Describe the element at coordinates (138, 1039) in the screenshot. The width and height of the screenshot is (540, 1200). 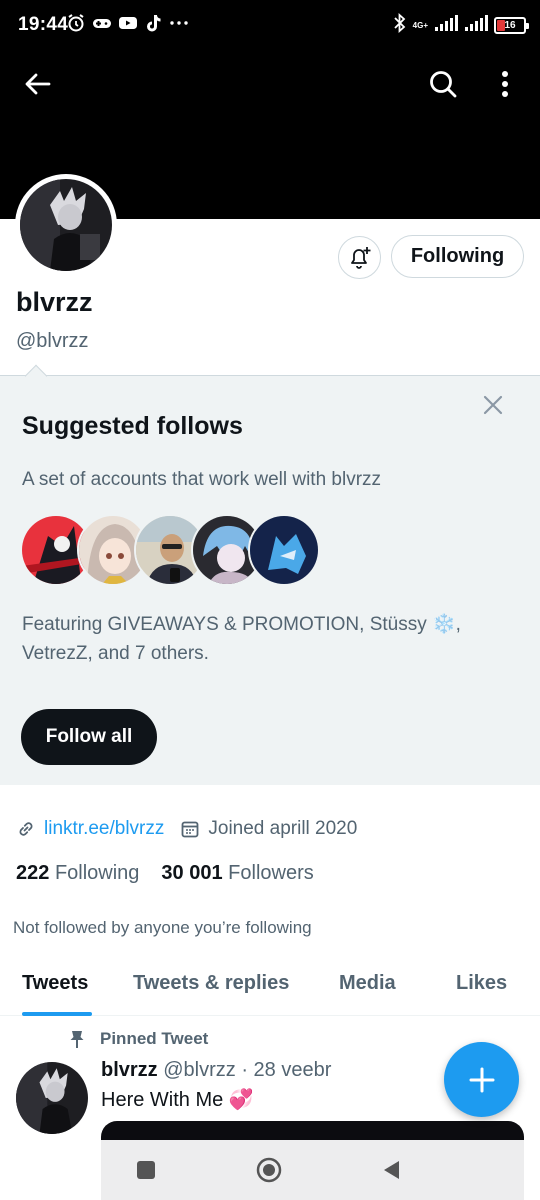
I see `pinned-tweet-label: Pinned Tweet` at that location.